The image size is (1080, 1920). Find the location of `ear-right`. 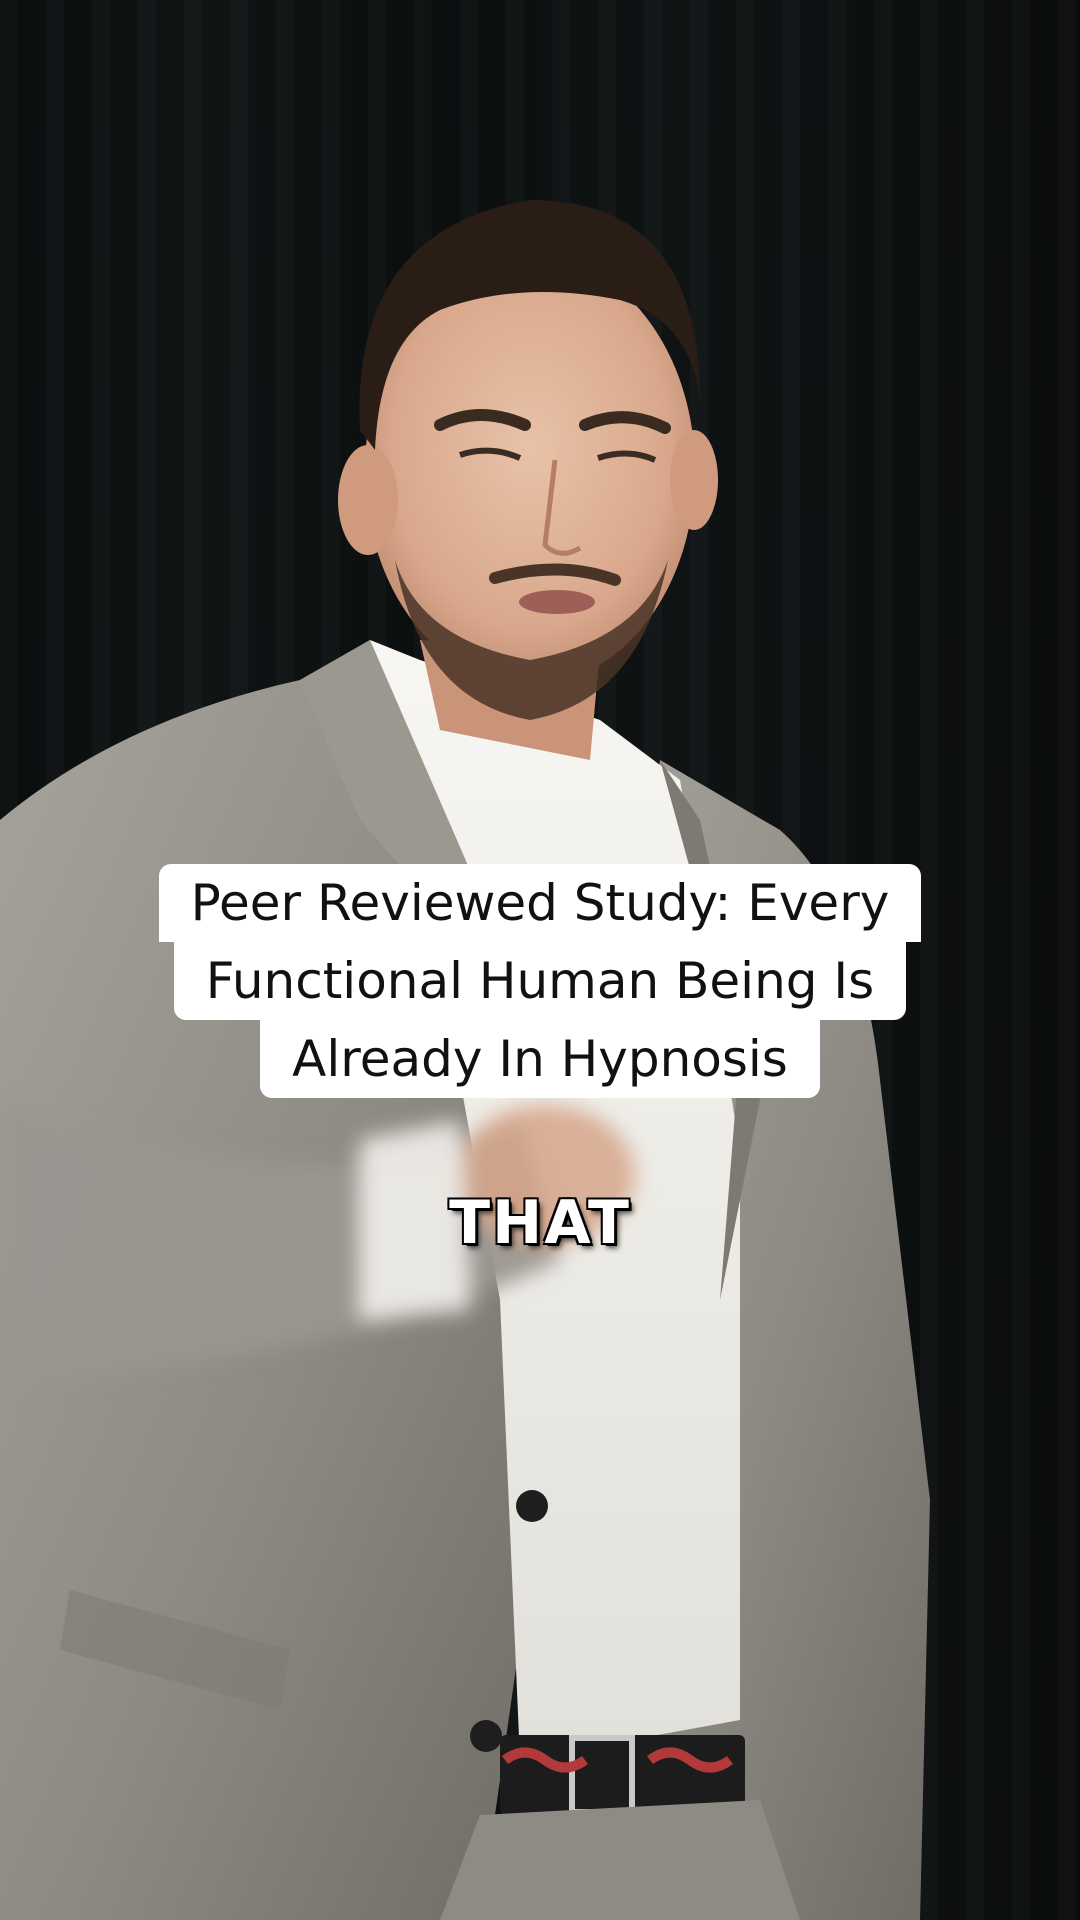

ear-right is located at coordinates (694, 480).